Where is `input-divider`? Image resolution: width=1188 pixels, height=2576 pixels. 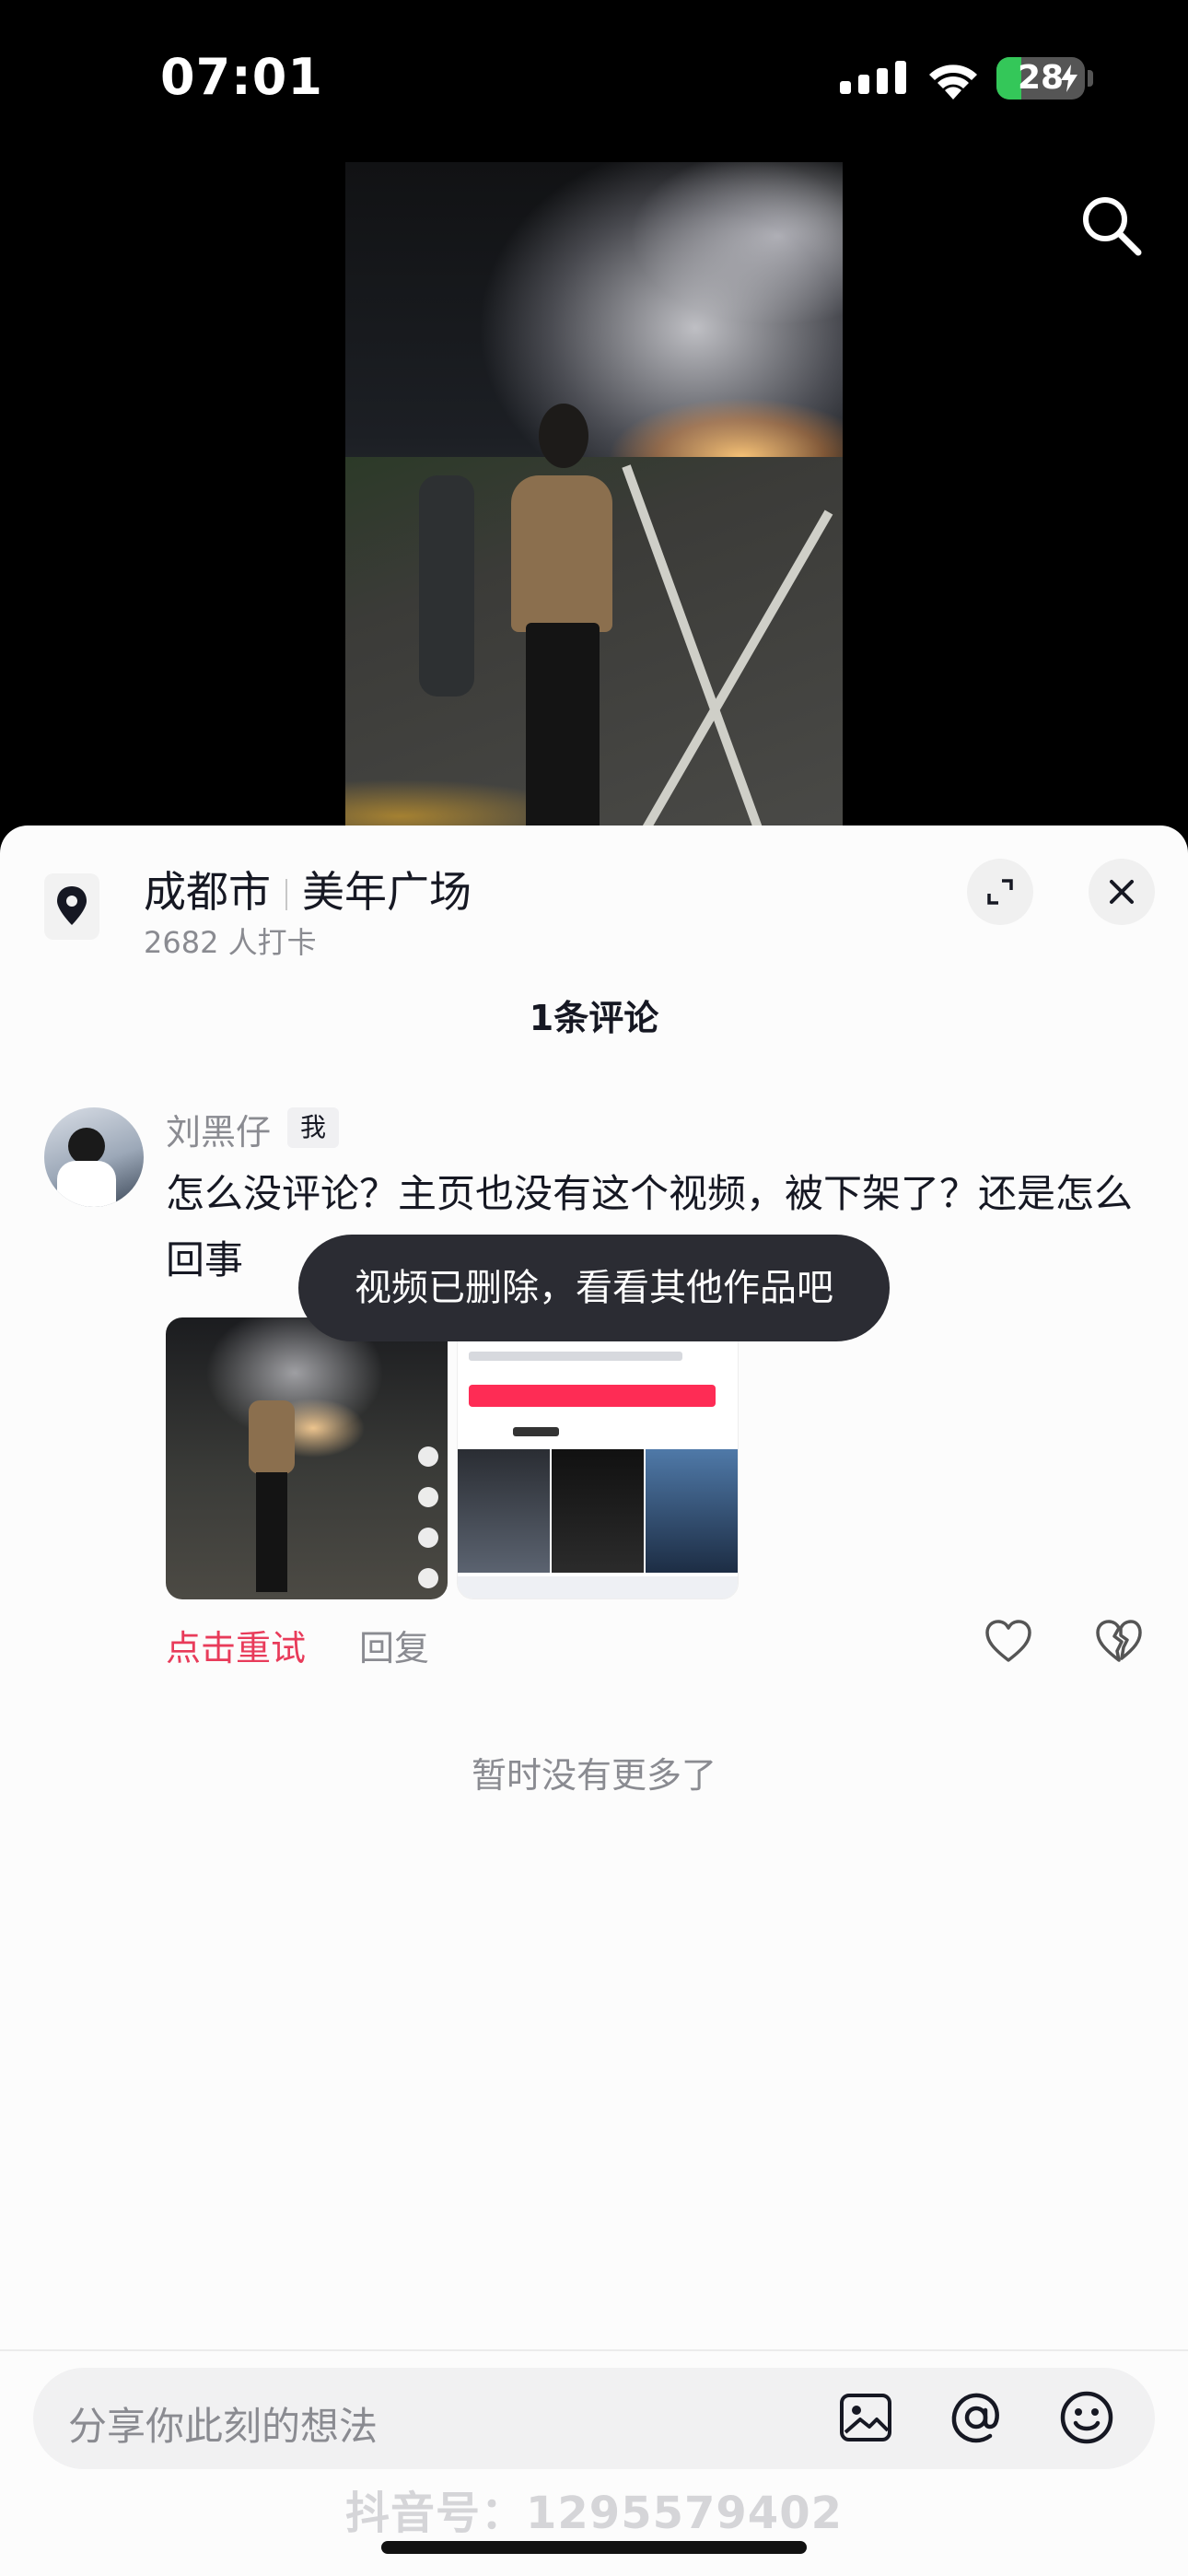 input-divider is located at coordinates (594, 2350).